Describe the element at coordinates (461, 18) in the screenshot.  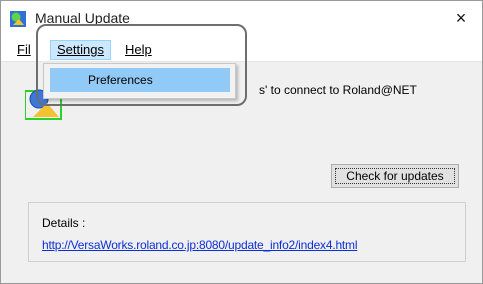
I see `close-icon: ×` at that location.